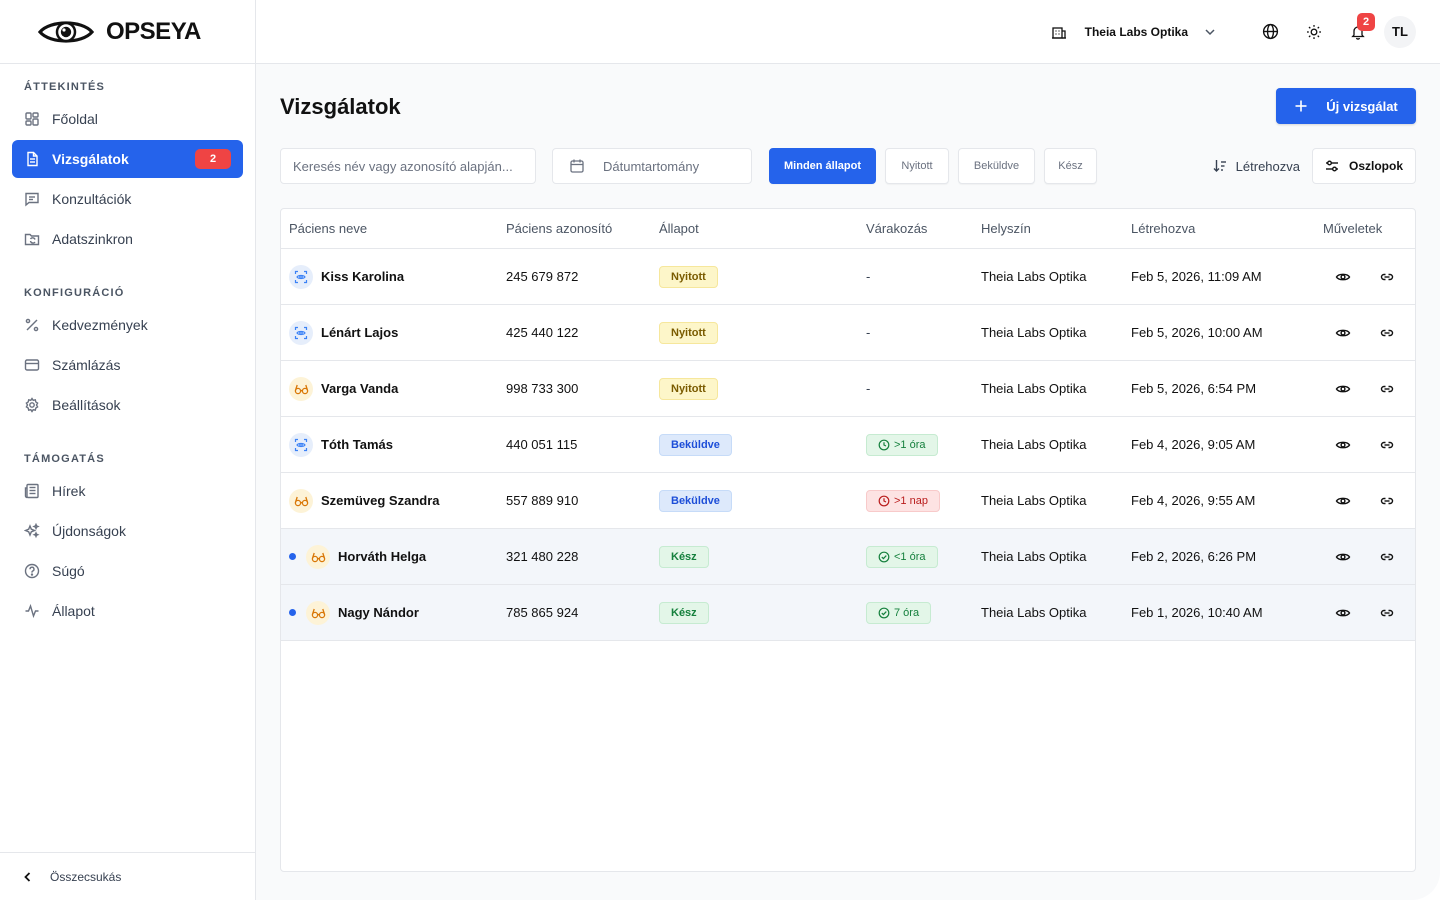 The height and width of the screenshot is (900, 1440). Describe the element at coordinates (127, 365) in the screenshot. I see `sidebar-item-billing: Számlázás` at that location.